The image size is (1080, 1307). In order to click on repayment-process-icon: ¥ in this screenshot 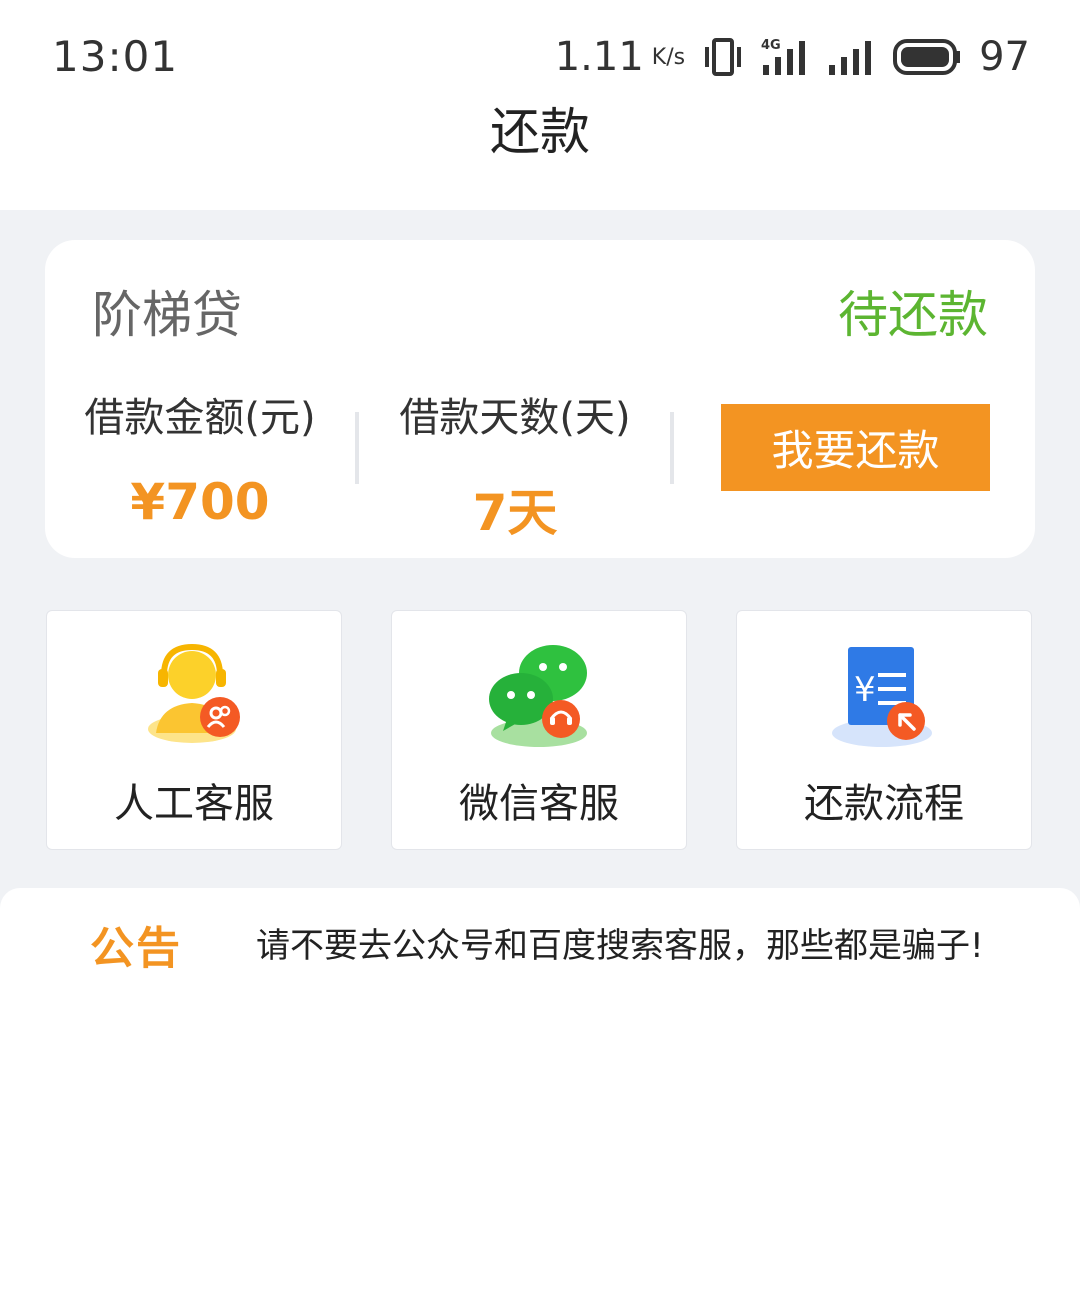, I will do `click(885, 694)`.